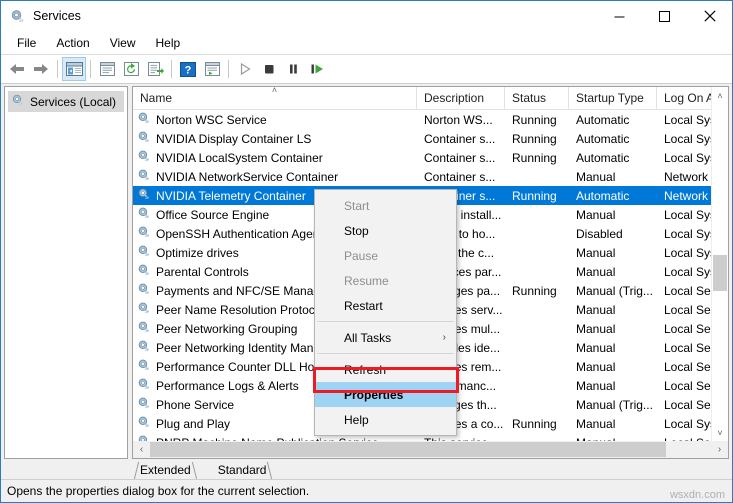 Image resolution: width=733 pixels, height=503 pixels. Describe the element at coordinates (168, 43) in the screenshot. I see `menu-help: Help` at that location.